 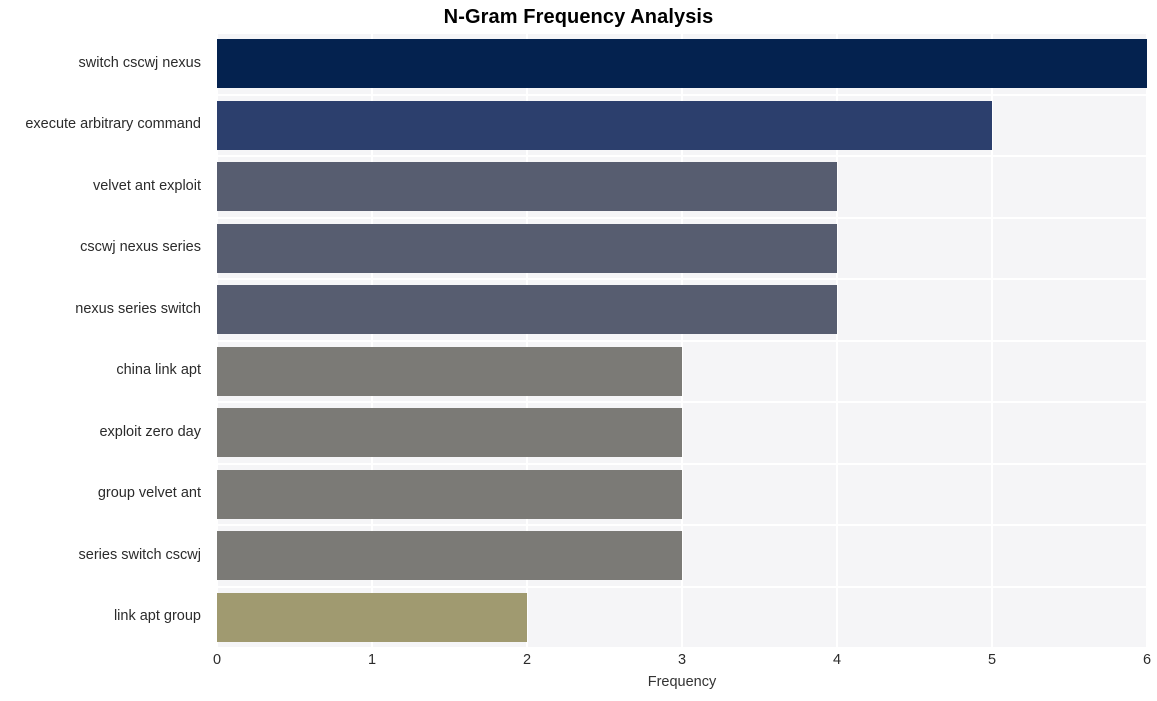 I want to click on x-axis-title: Frequency, so click(x=682, y=682).